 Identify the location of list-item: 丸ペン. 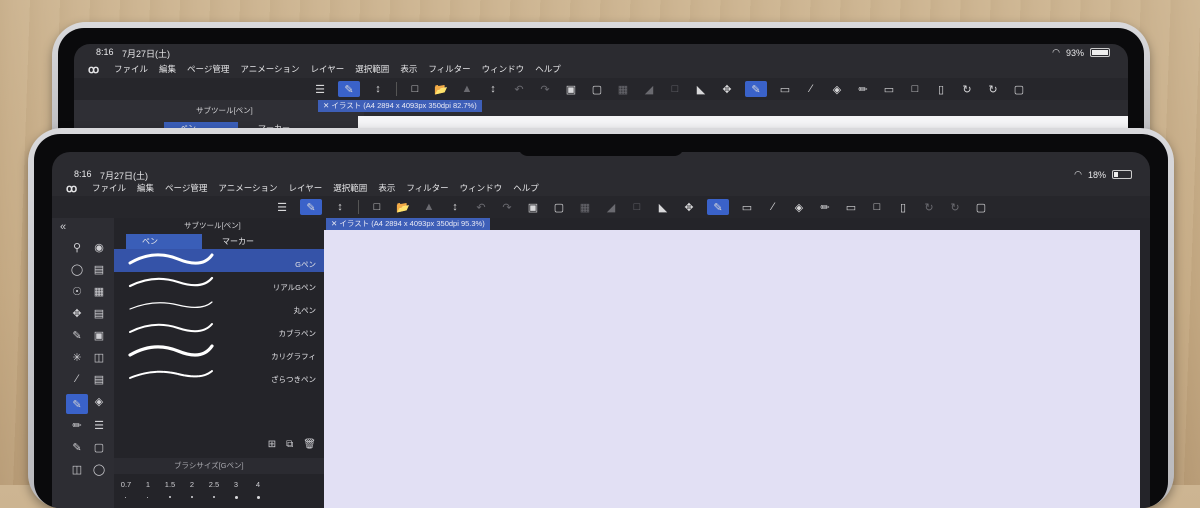
(219, 306).